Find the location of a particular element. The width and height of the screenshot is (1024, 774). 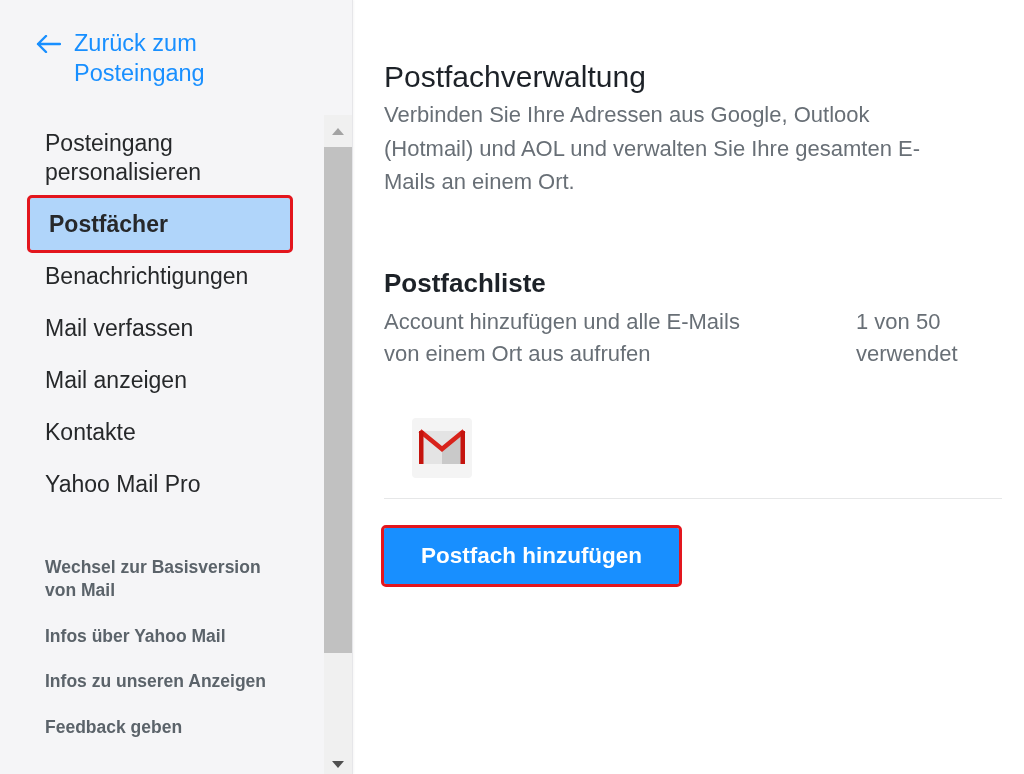

sidebar-item: Mail verfassen is located at coordinates (160, 328).